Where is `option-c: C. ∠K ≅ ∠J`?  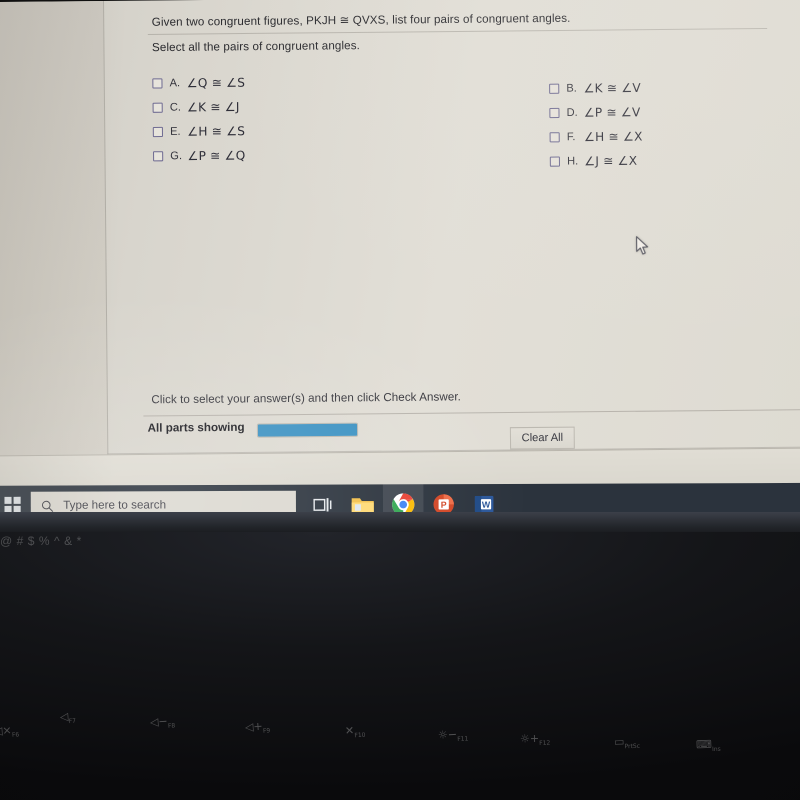
option-c: C. ∠K ≅ ∠J is located at coordinates (198, 107).